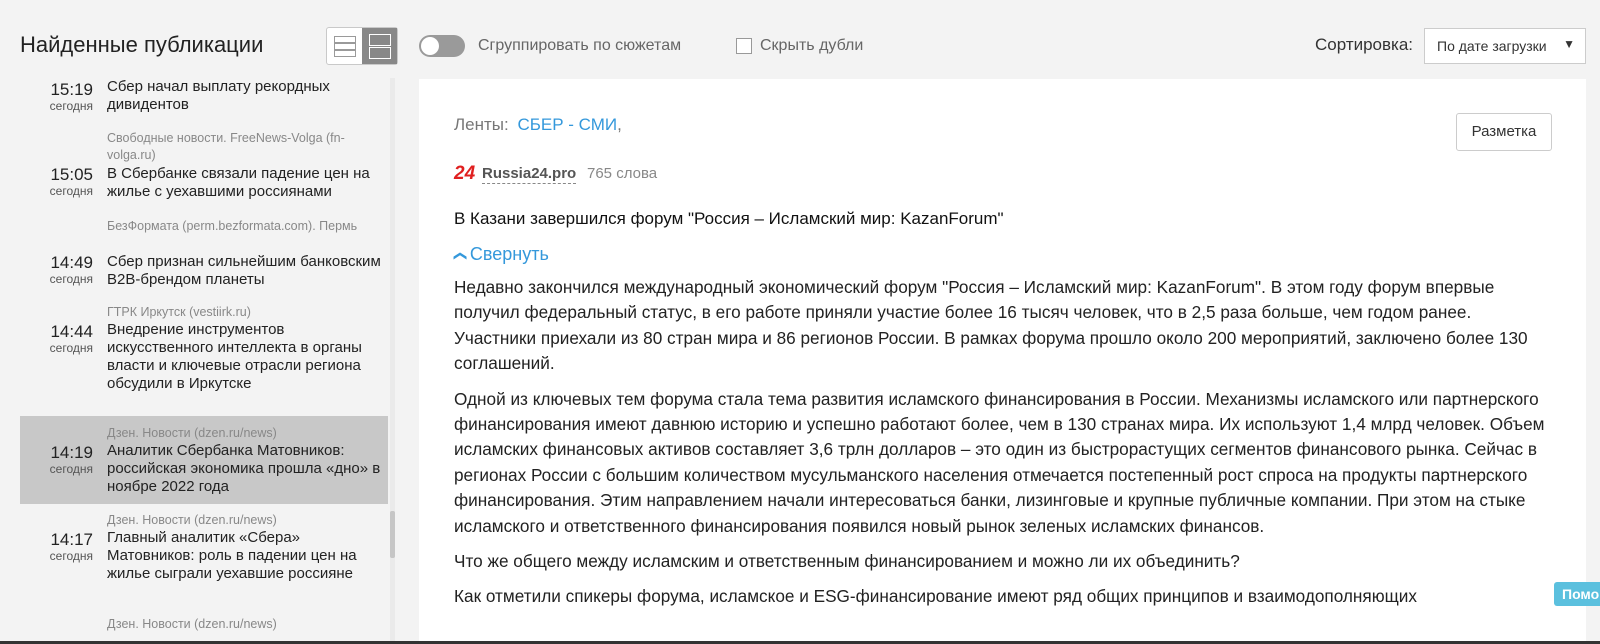 The image size is (1600, 644). Describe the element at coordinates (1504, 132) in the screenshot. I see `markup-button: Разметка` at that location.